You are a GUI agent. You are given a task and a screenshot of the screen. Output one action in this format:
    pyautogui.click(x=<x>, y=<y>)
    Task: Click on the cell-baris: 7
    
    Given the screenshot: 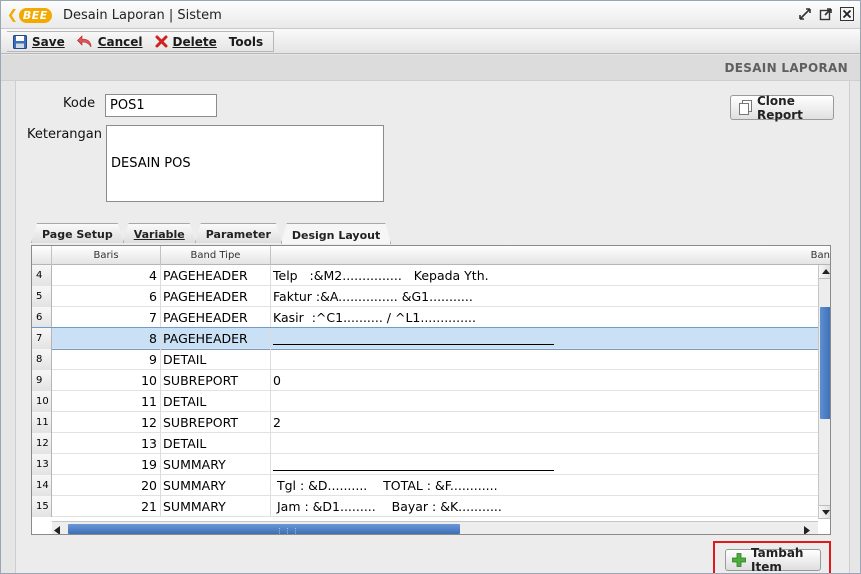 What is the action you would take?
    pyautogui.click(x=106, y=317)
    